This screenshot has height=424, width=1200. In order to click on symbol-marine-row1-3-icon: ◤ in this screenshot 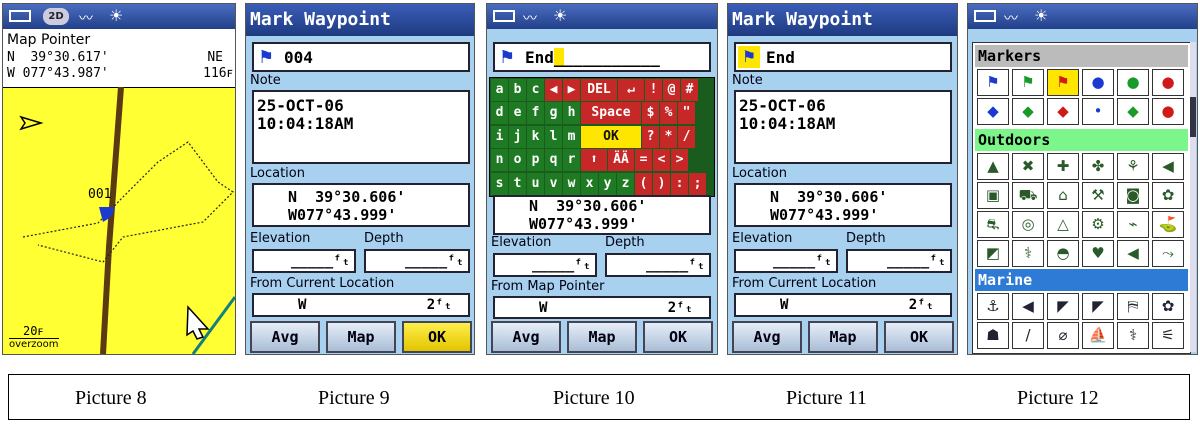, I will do `click(1098, 306)`.